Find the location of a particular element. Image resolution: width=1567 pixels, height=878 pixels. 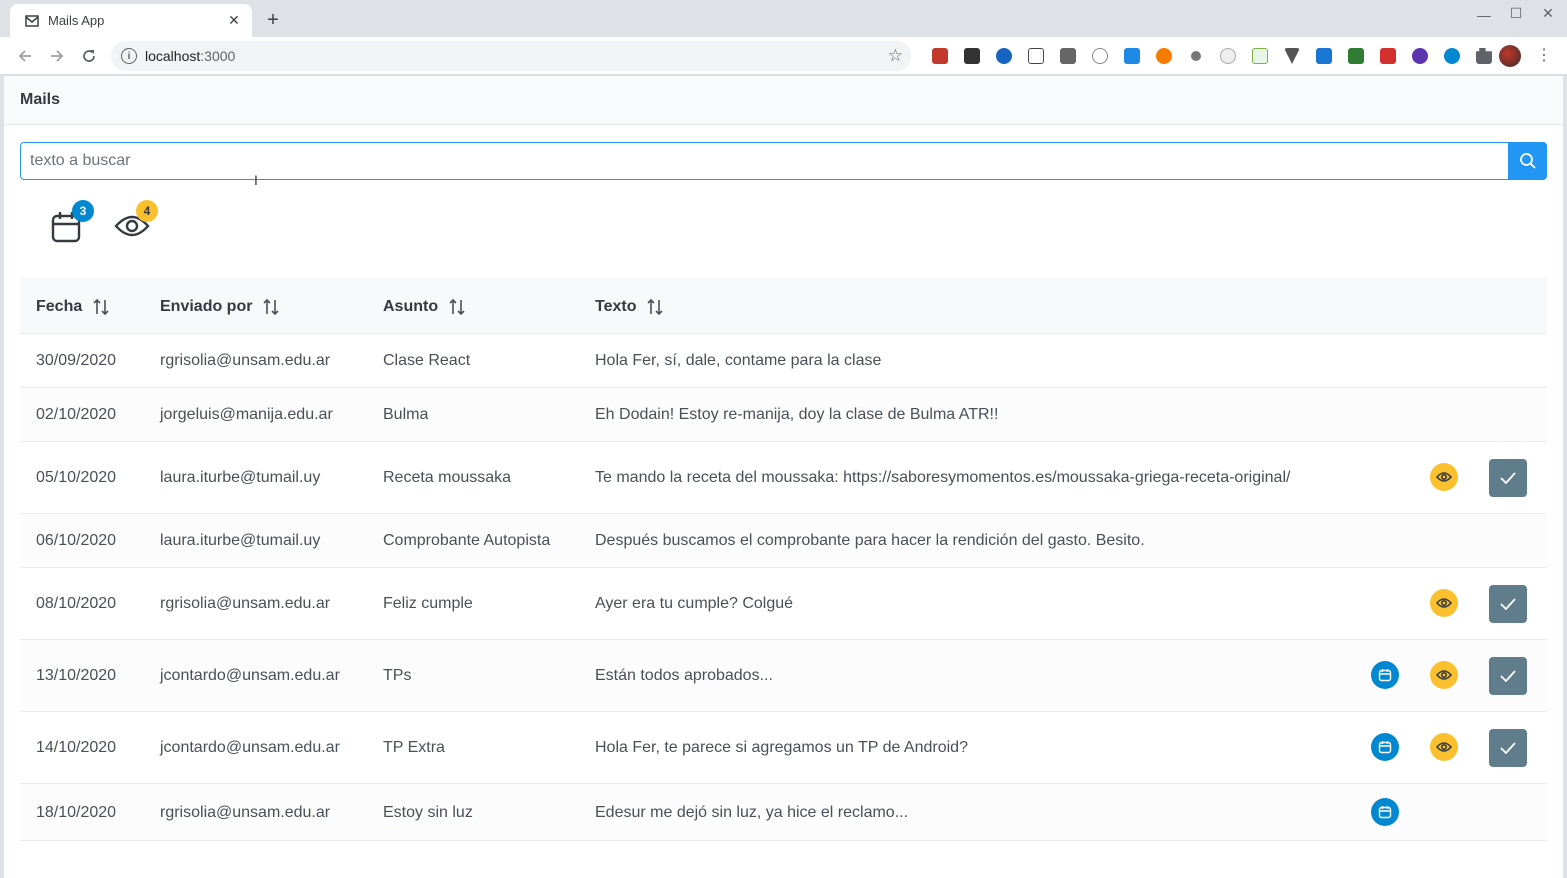

forward-icon is located at coordinates (57, 56).